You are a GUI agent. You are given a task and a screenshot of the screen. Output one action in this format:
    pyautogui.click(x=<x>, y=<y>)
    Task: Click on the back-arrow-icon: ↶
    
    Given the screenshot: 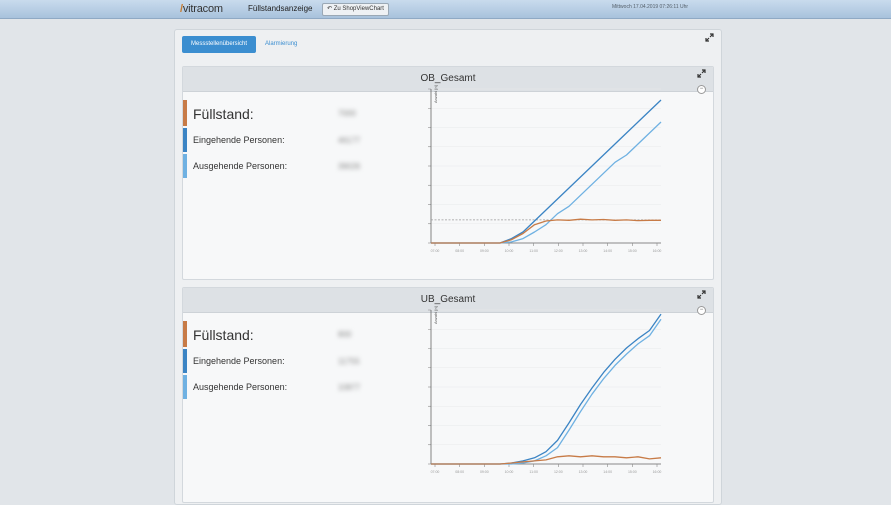 What is the action you would take?
    pyautogui.click(x=330, y=9)
    